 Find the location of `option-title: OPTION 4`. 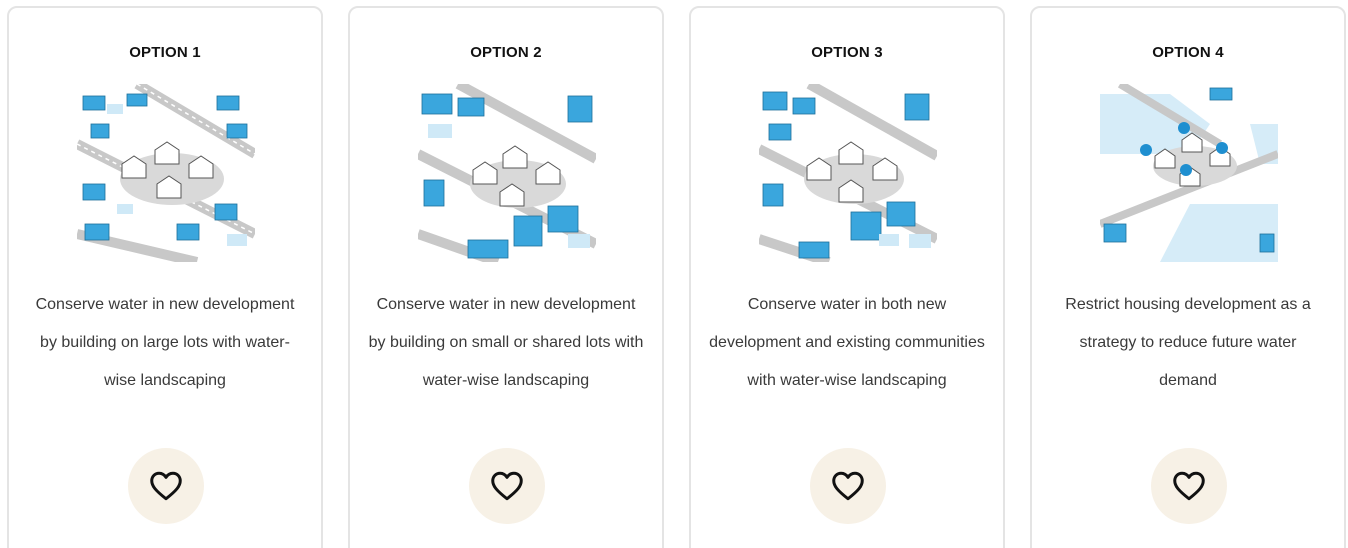

option-title: OPTION 4 is located at coordinates (1188, 52).